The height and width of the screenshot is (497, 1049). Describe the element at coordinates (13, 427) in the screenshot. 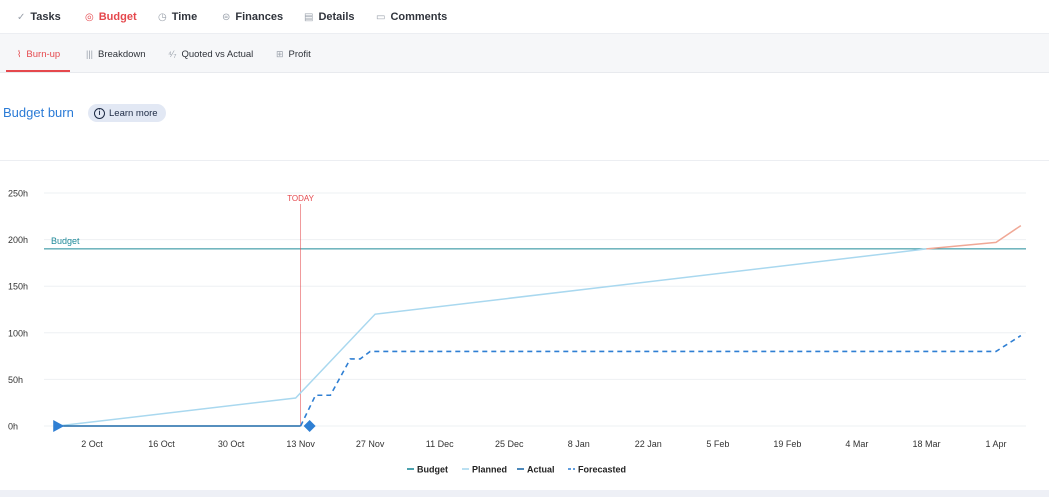

I see `y-tick-label: 0h` at that location.